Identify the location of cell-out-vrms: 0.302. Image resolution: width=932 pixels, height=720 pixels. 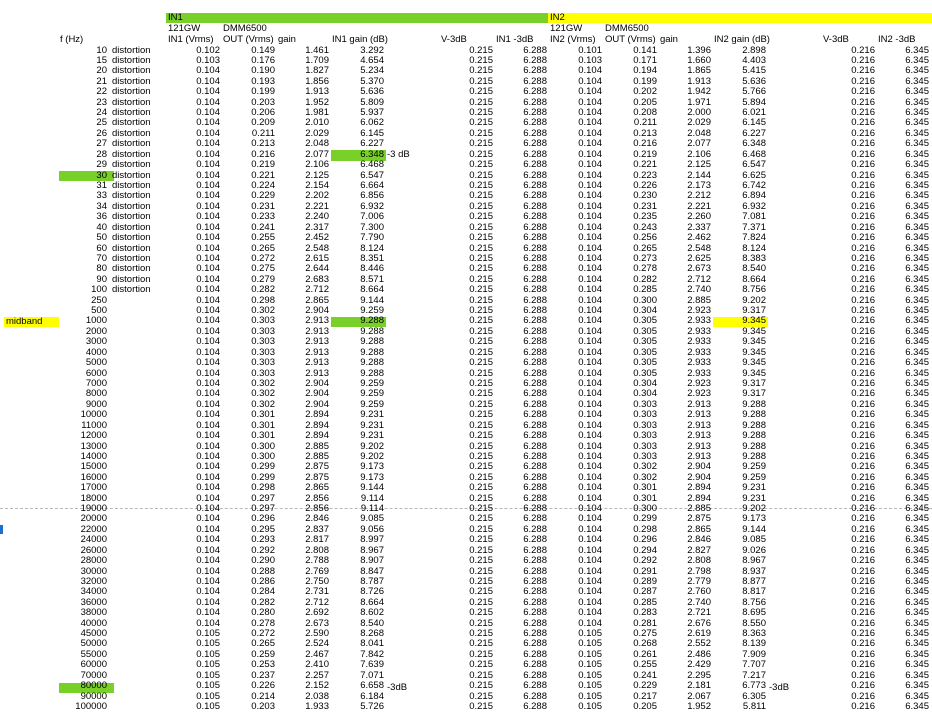
(249, 384).